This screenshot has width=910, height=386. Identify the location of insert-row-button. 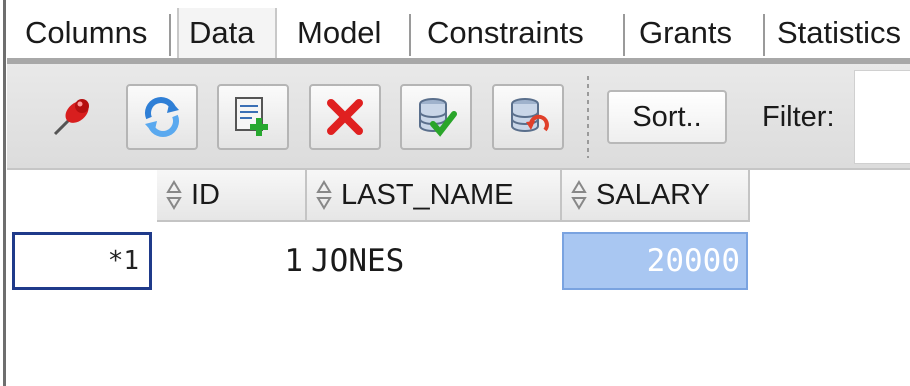
(253, 117).